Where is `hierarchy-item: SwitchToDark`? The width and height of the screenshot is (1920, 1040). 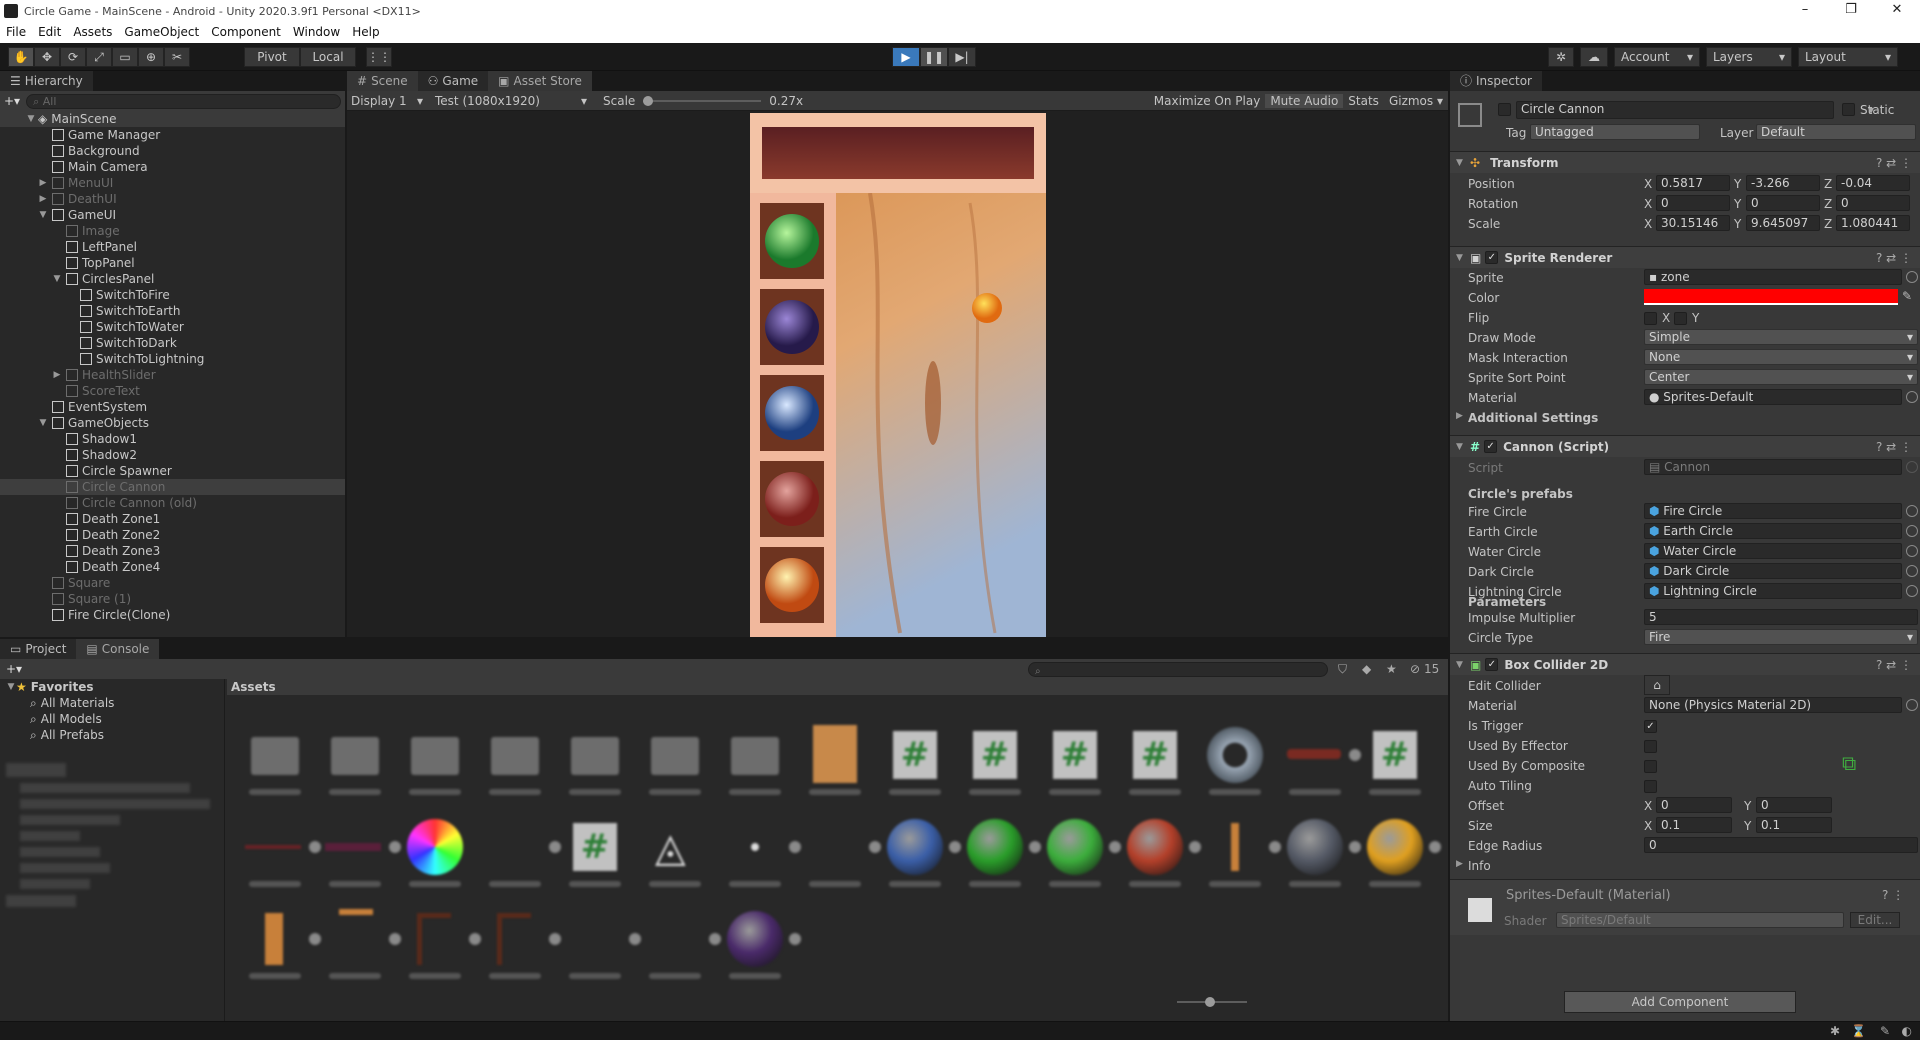
hierarchy-item: SwitchToDark is located at coordinates (172, 343).